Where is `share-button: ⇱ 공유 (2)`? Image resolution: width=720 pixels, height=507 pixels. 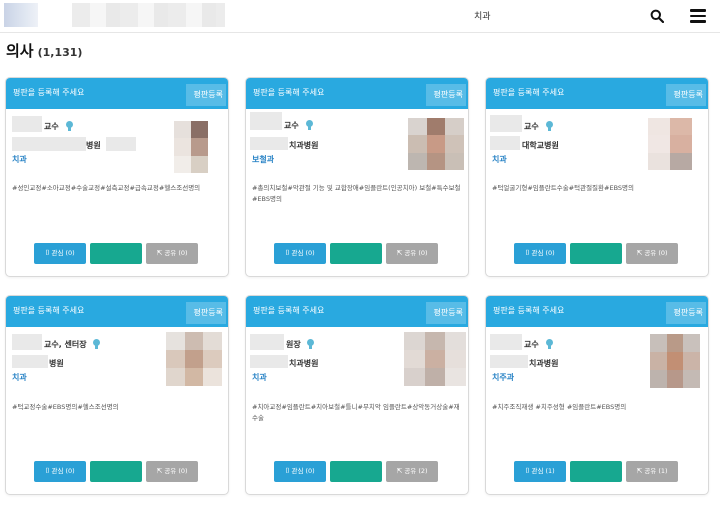
share-button: ⇱ 공유 (2) is located at coordinates (412, 471).